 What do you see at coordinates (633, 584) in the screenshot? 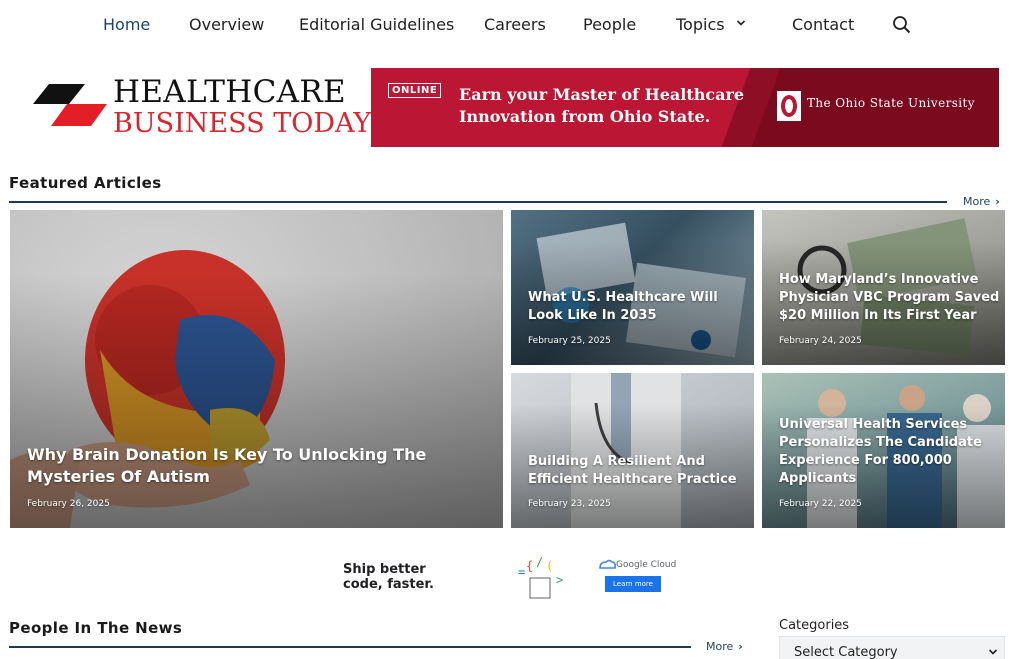
I see `learn-more-button: Learn more` at bounding box center [633, 584].